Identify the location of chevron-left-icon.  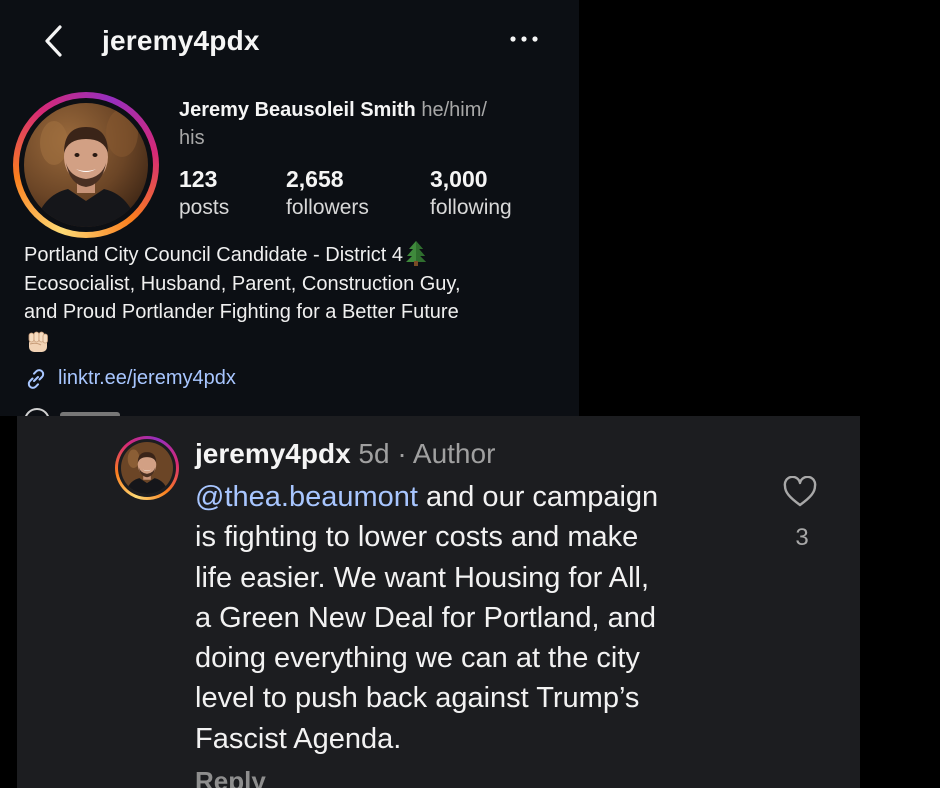
(53, 41).